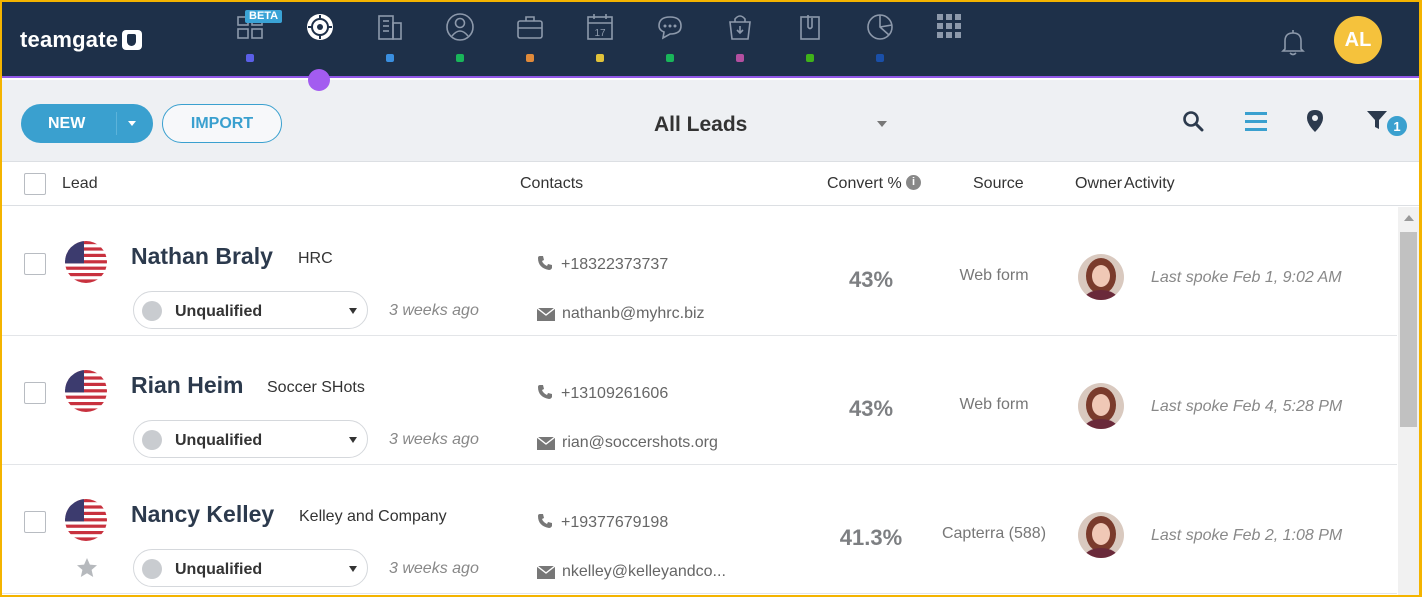  I want to click on status-label: Unqualified, so click(219, 569).